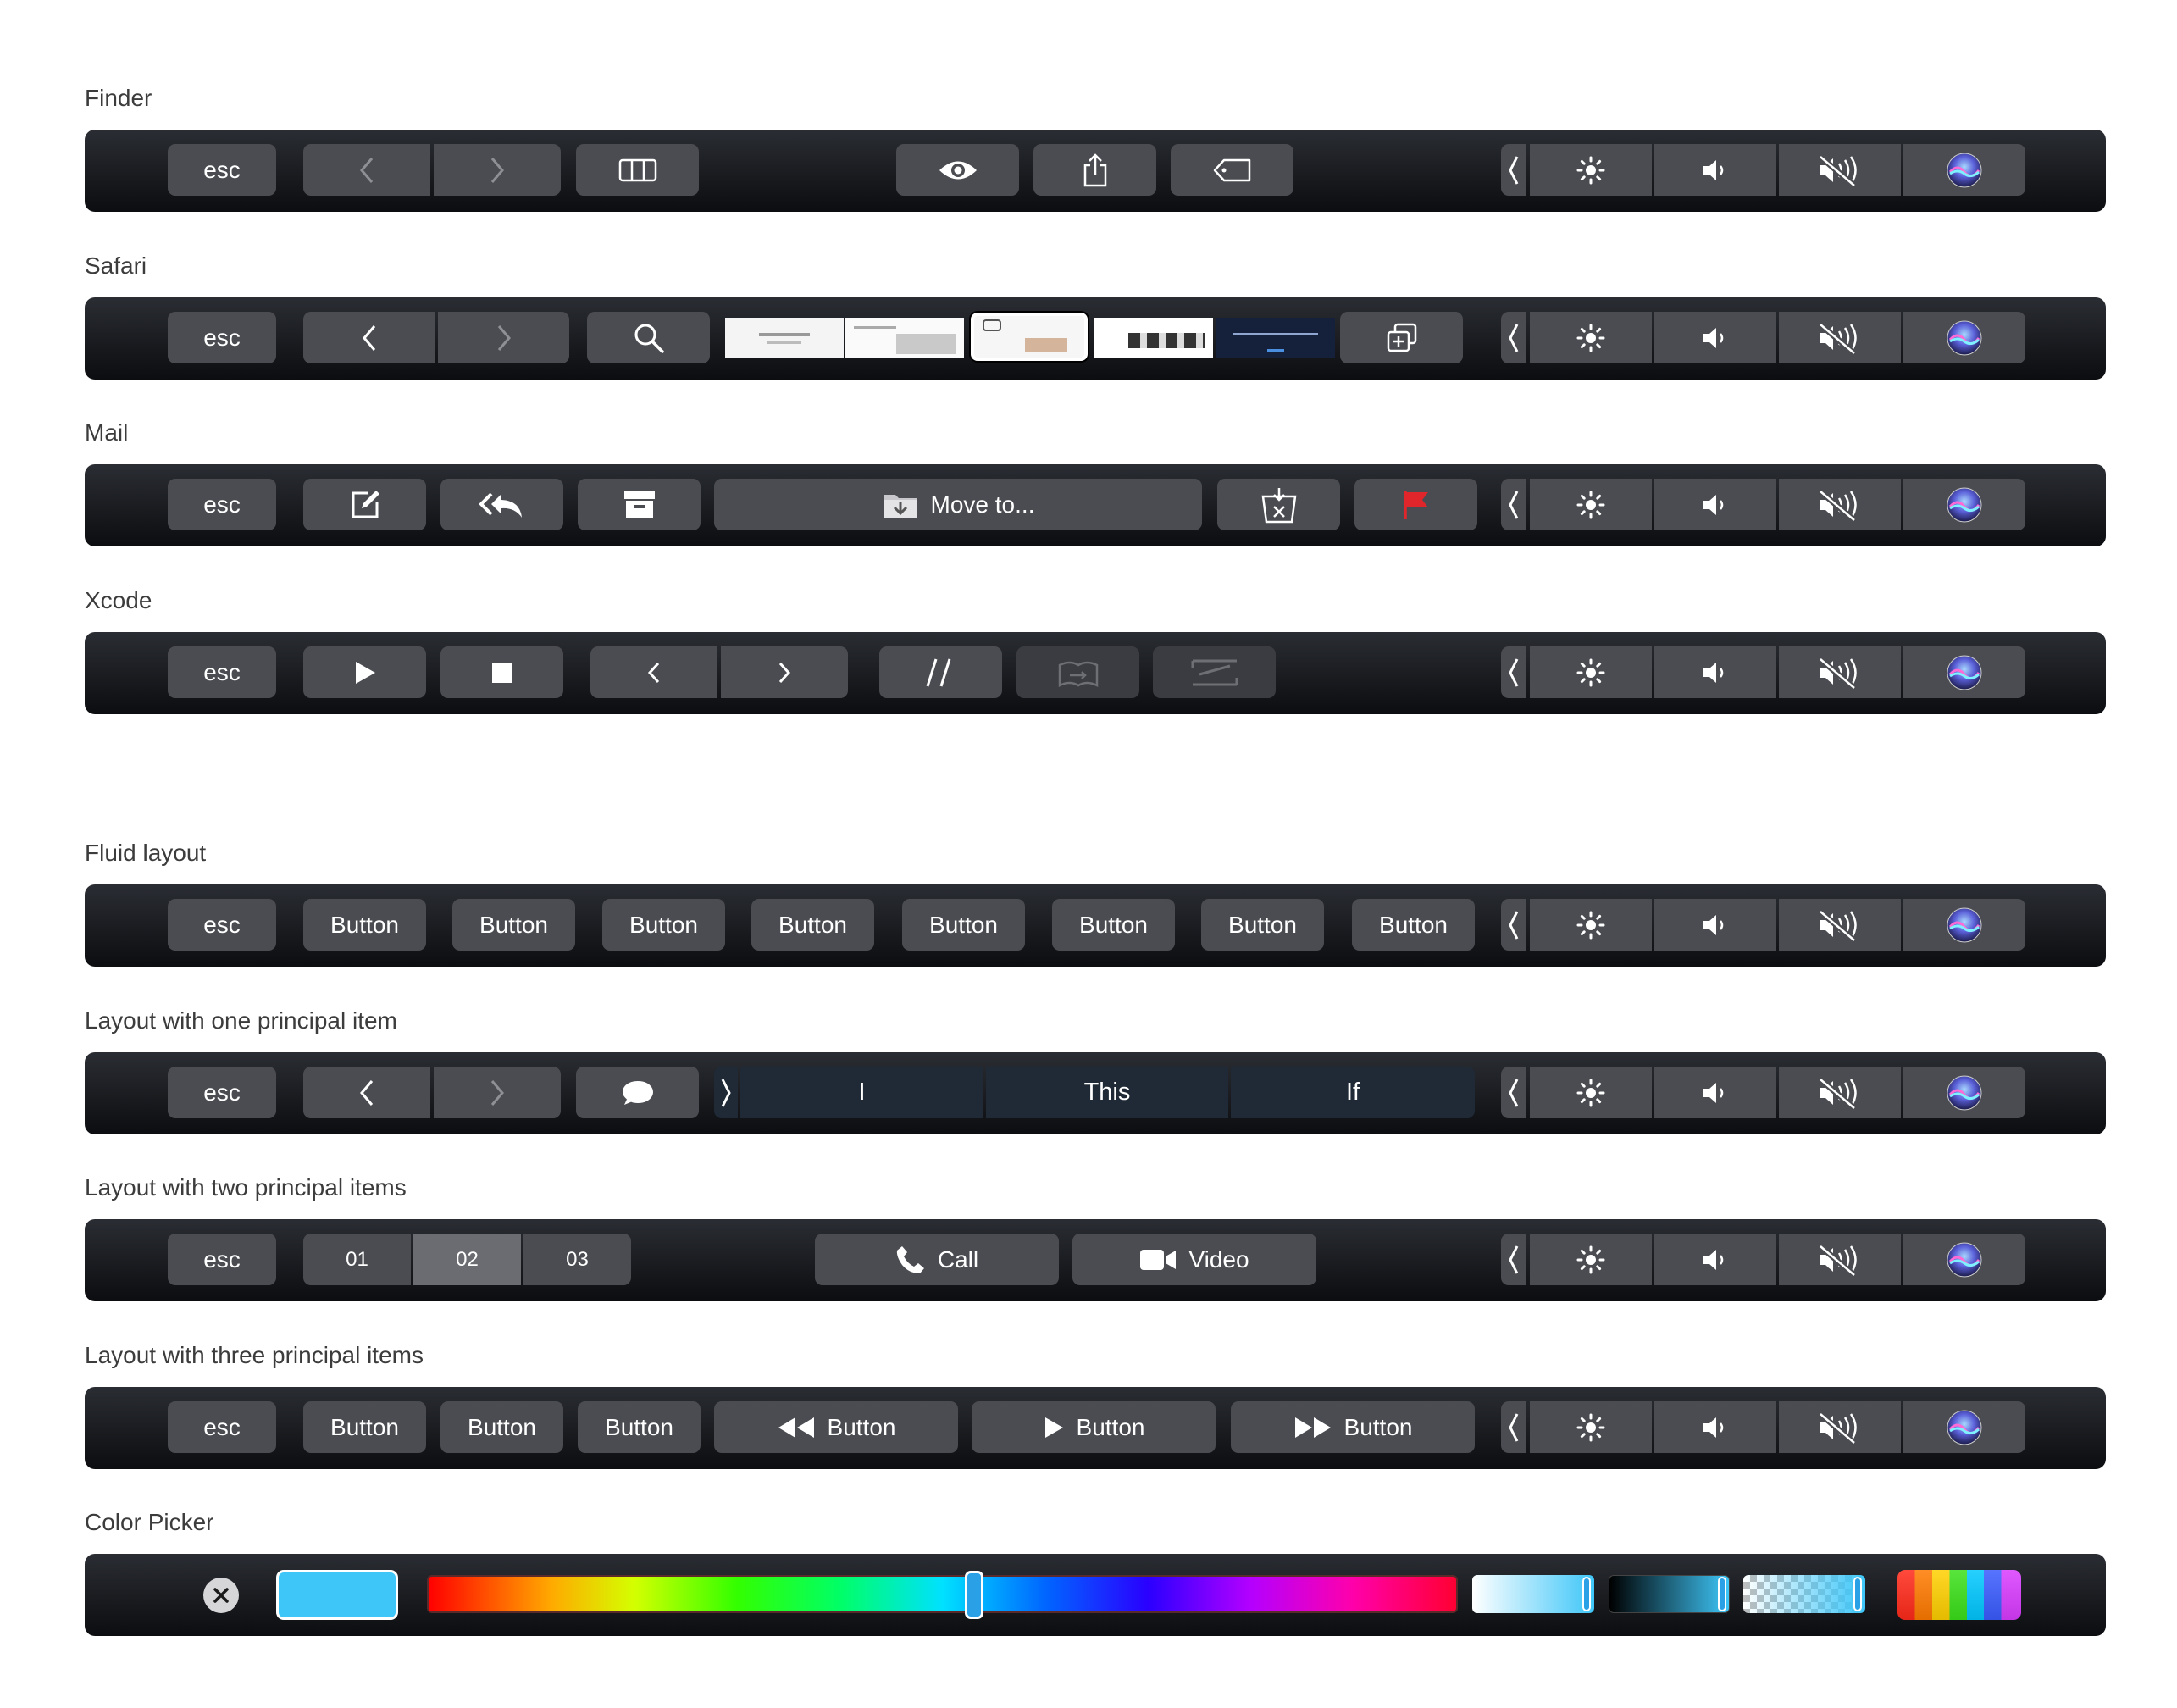  I want to click on comment-toggle-button, so click(940, 672).